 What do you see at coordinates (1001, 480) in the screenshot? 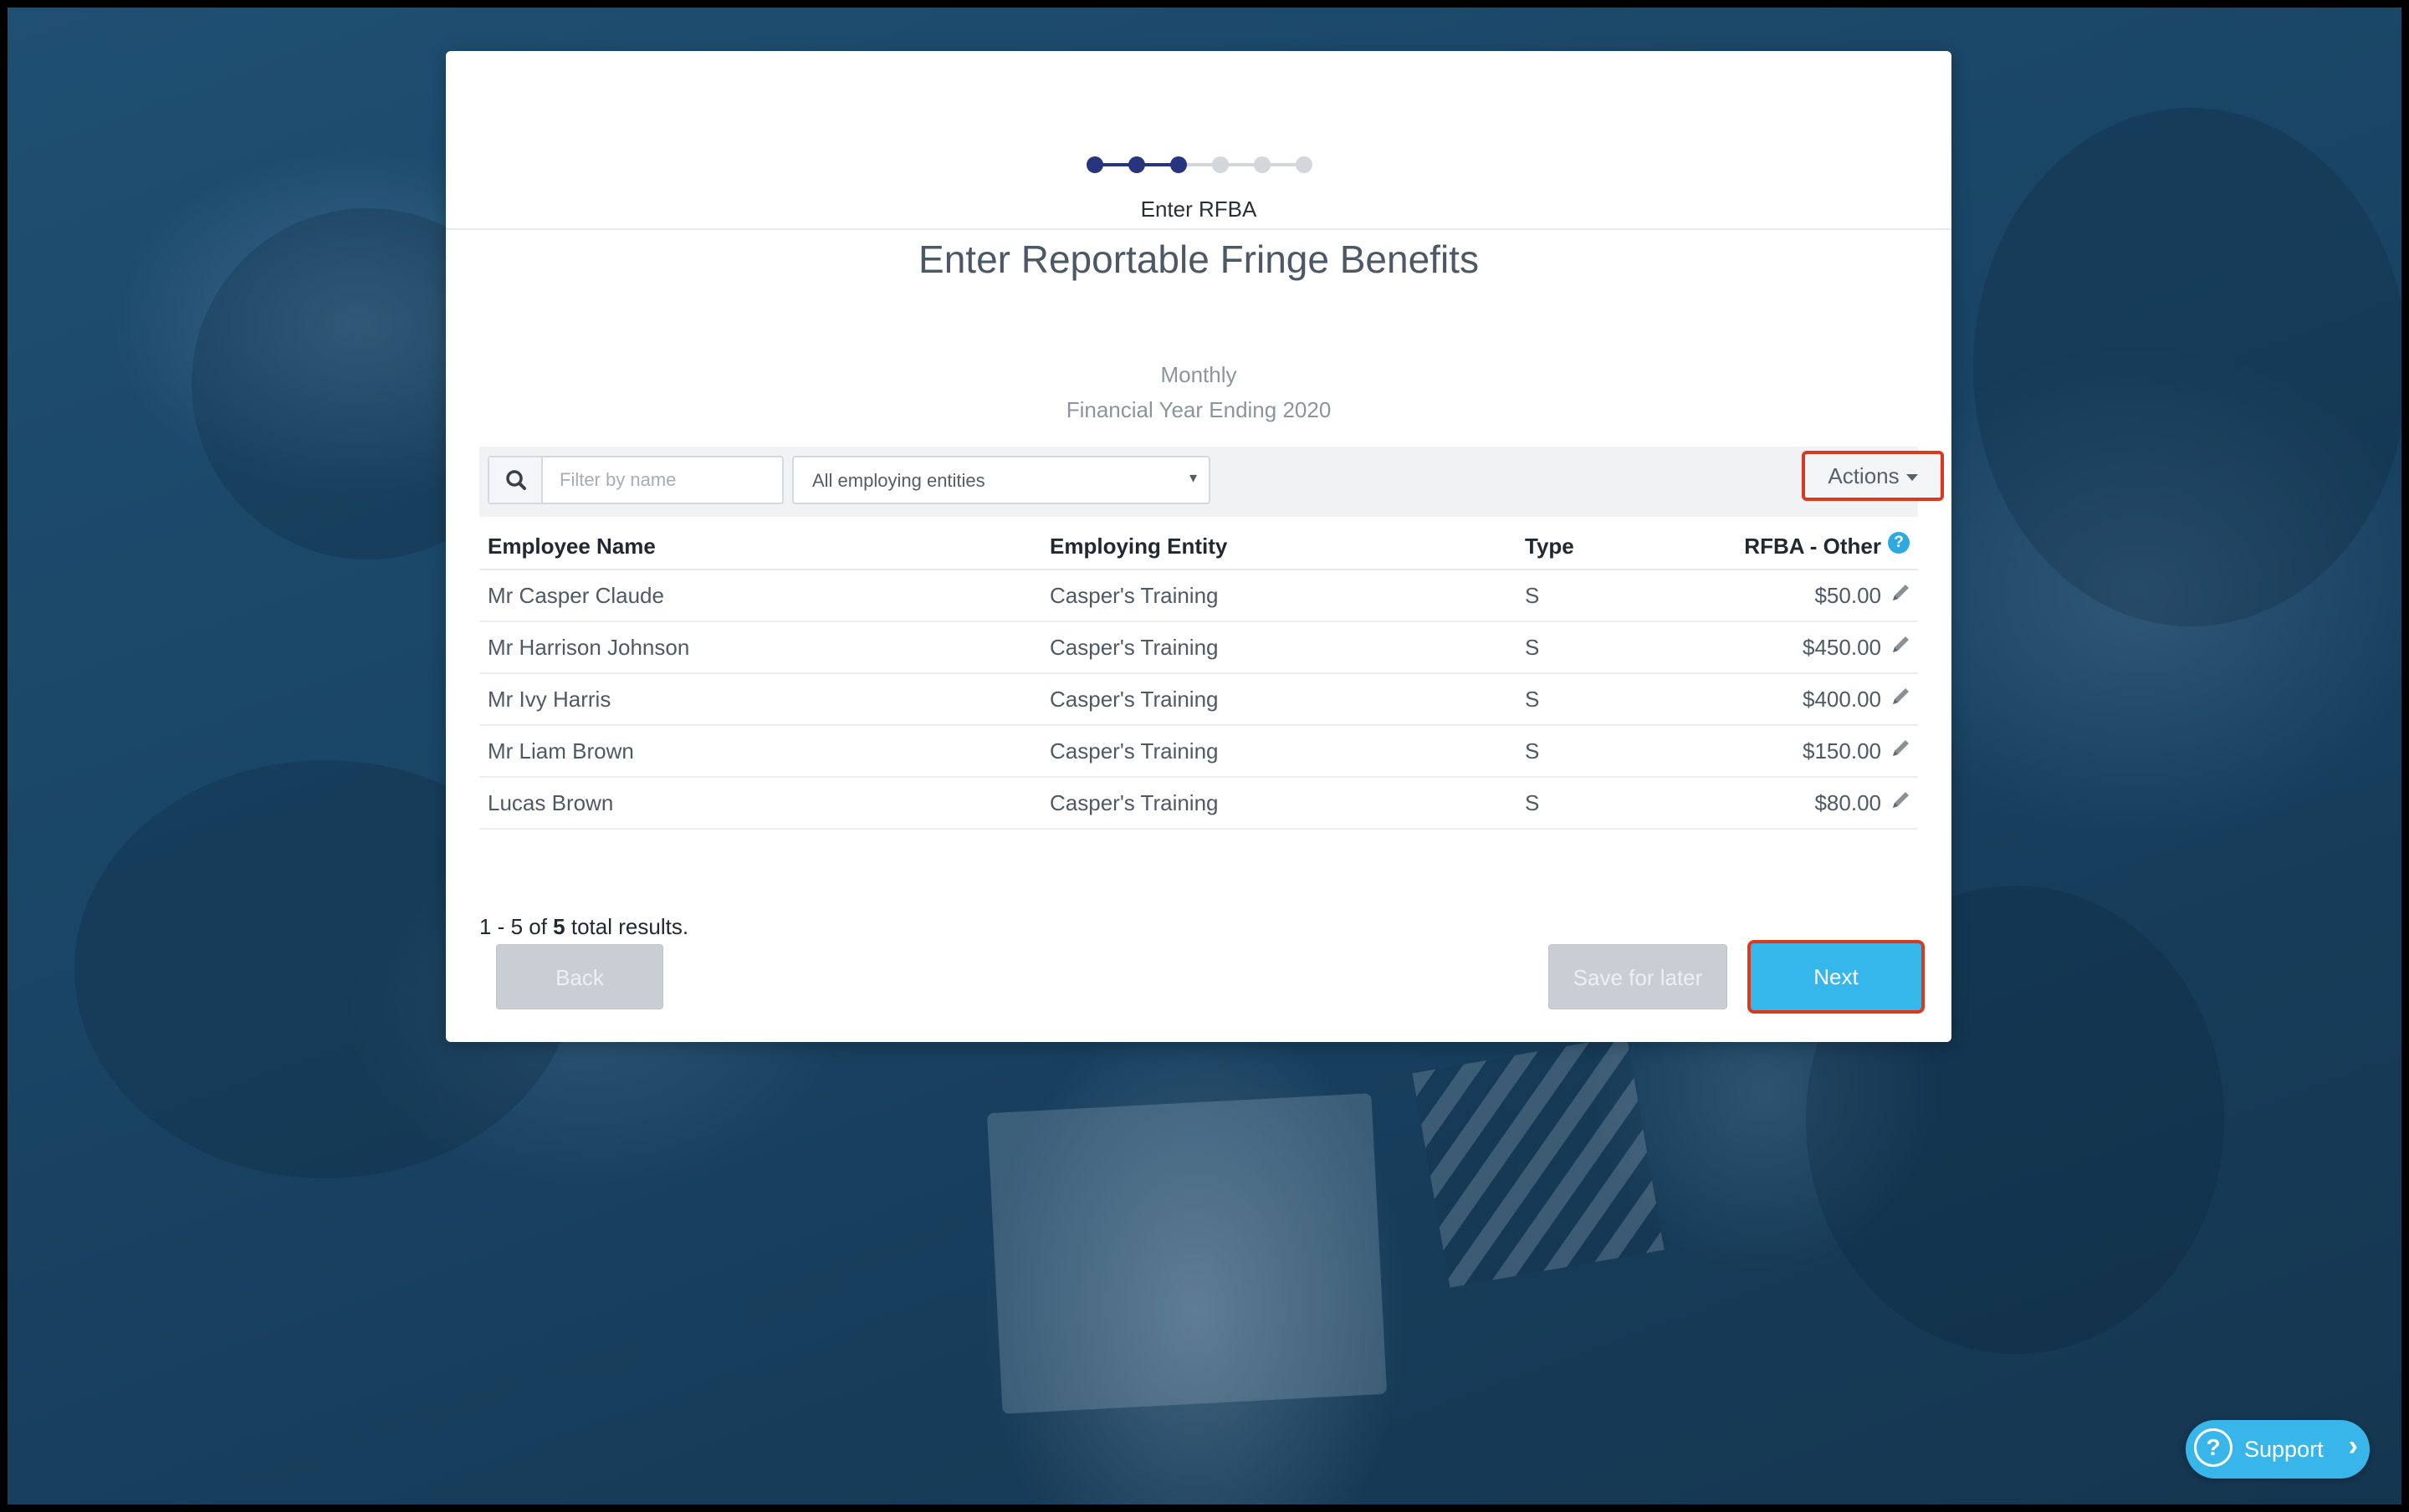
I see `employing-entity-select: All employing entities ▾` at bounding box center [1001, 480].